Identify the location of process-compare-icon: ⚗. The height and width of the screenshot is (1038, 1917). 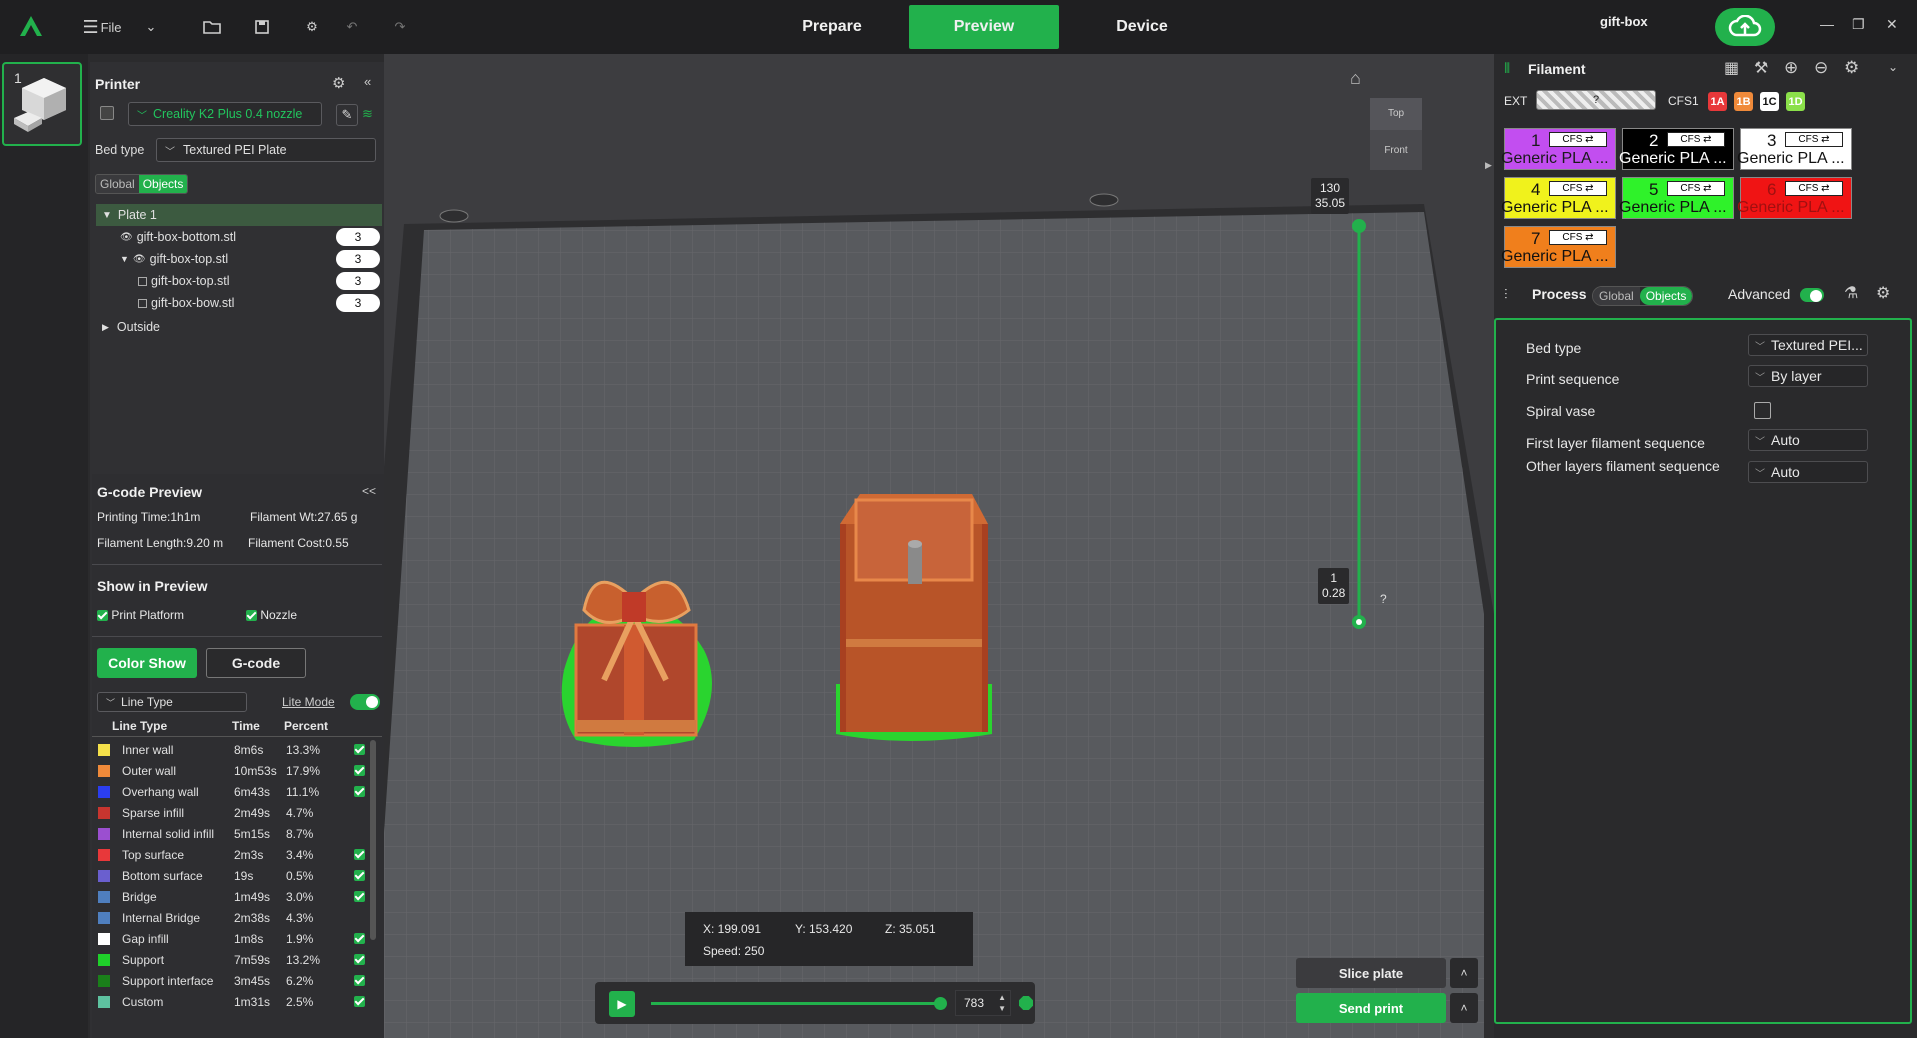
(1851, 293).